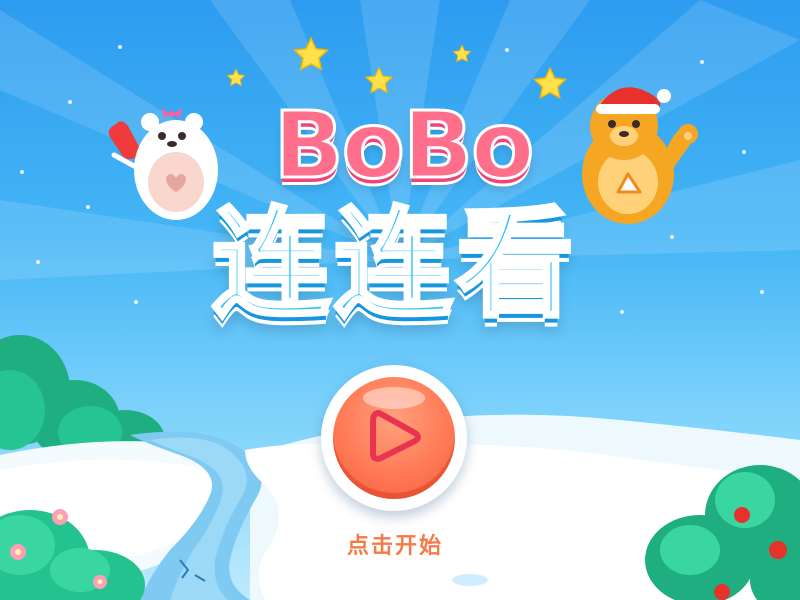  I want to click on start-label: 点击开始, so click(395, 544).